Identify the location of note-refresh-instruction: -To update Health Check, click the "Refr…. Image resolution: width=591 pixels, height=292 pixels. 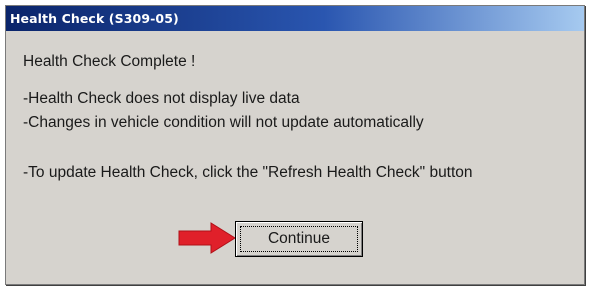
(248, 172).